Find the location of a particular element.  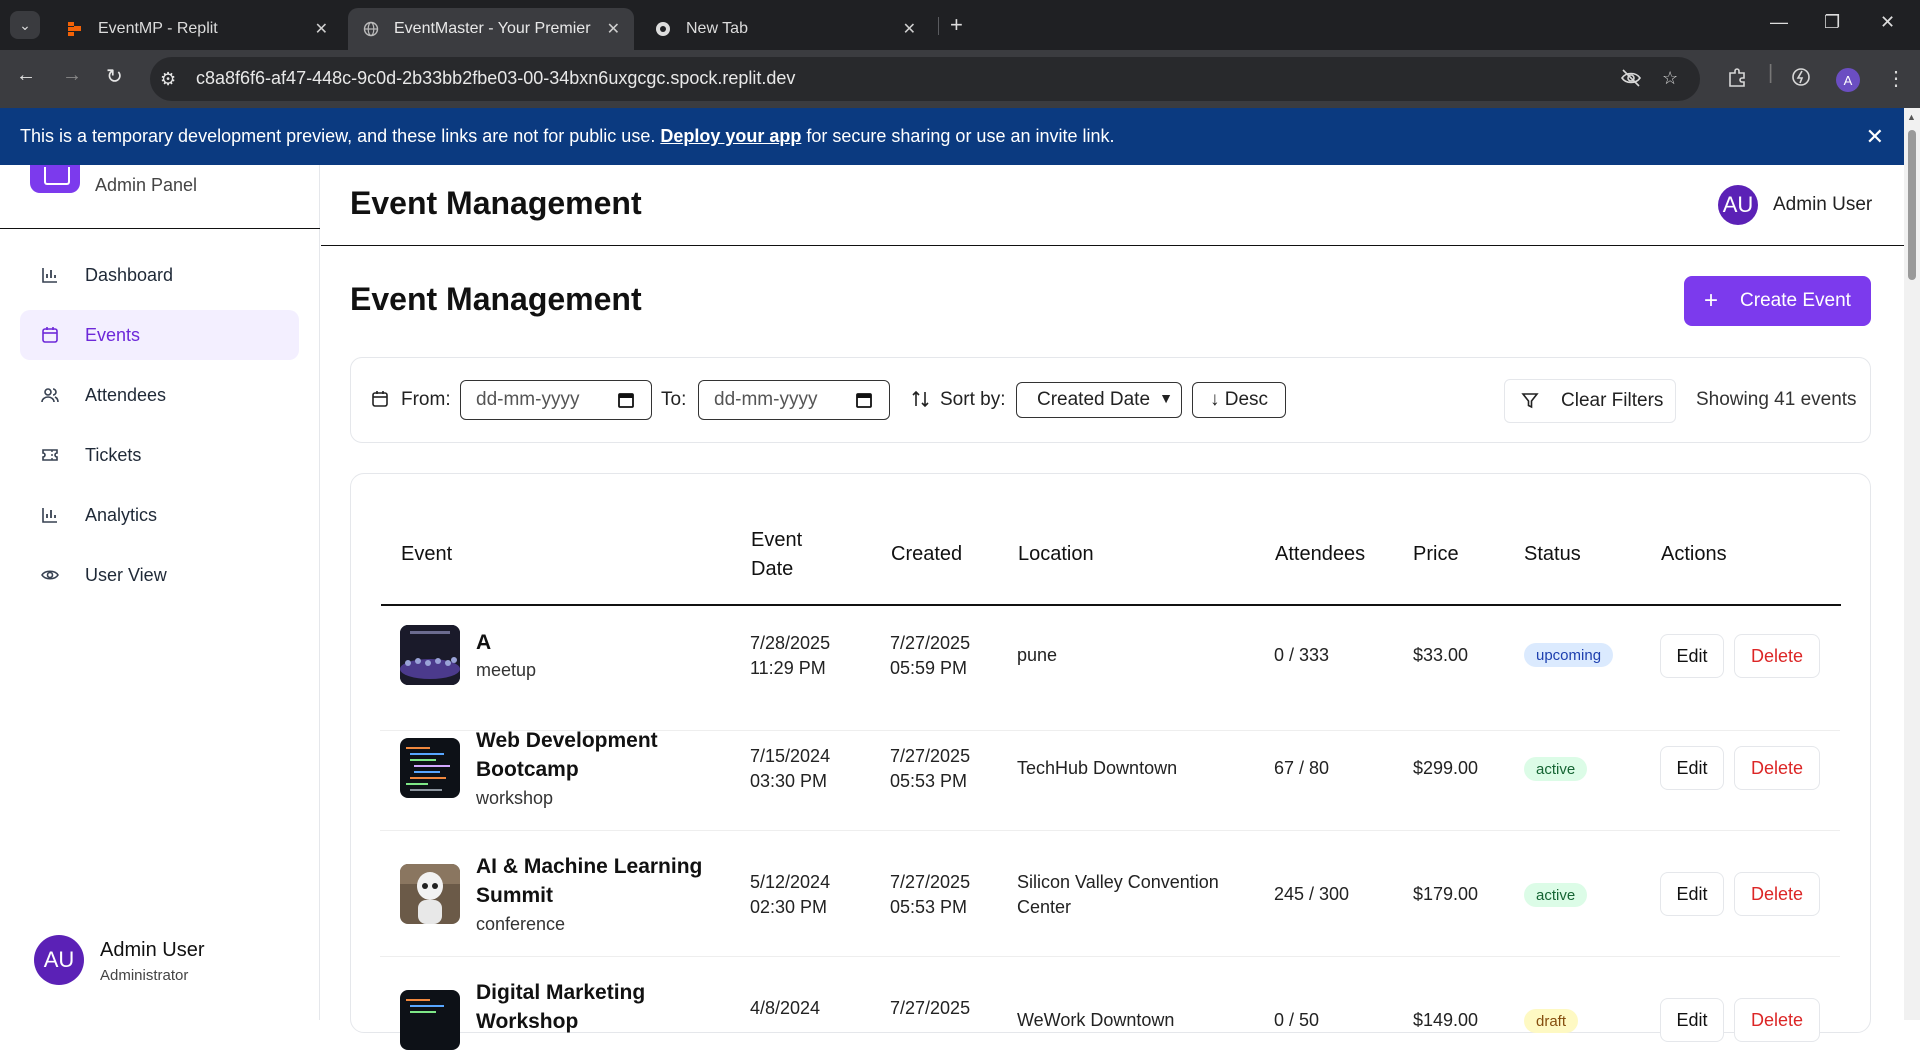

scroll-up-icon: ▲ is located at coordinates (1911, 117).